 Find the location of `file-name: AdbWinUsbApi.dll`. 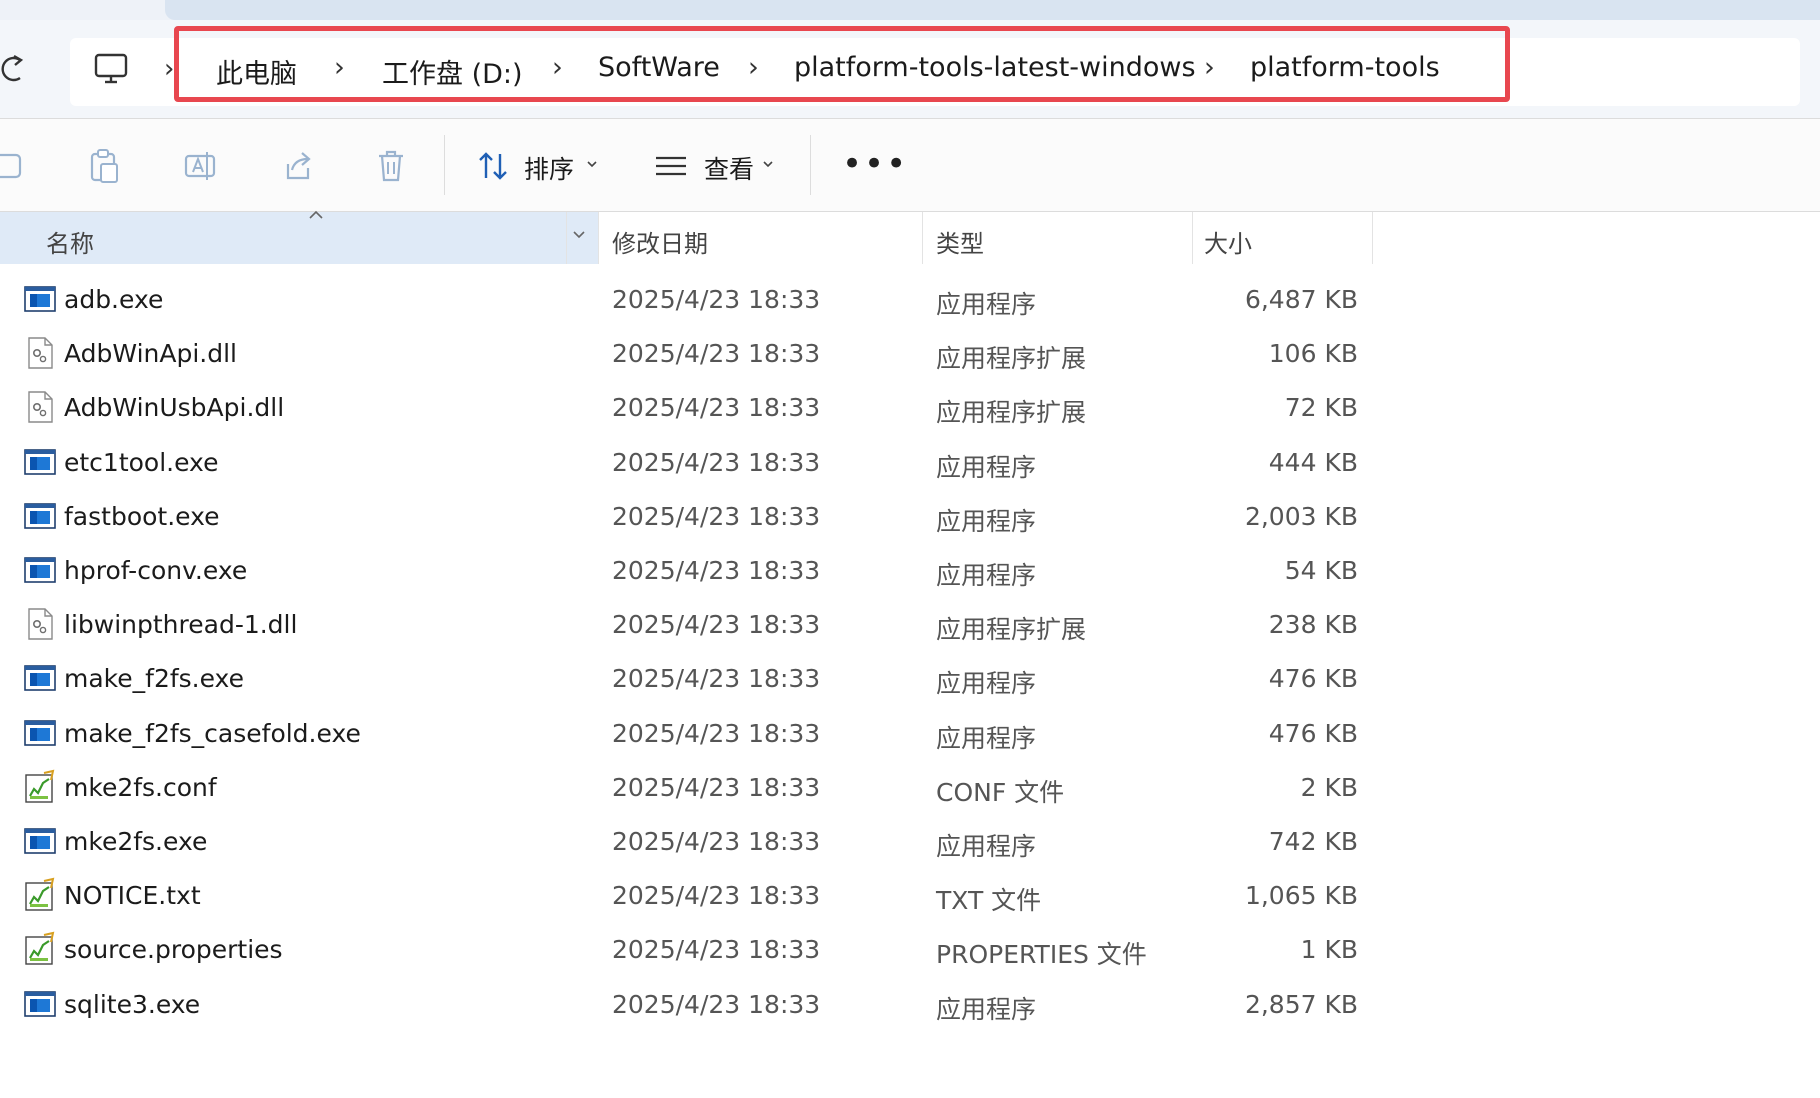

file-name: AdbWinUsbApi.dll is located at coordinates (174, 407).